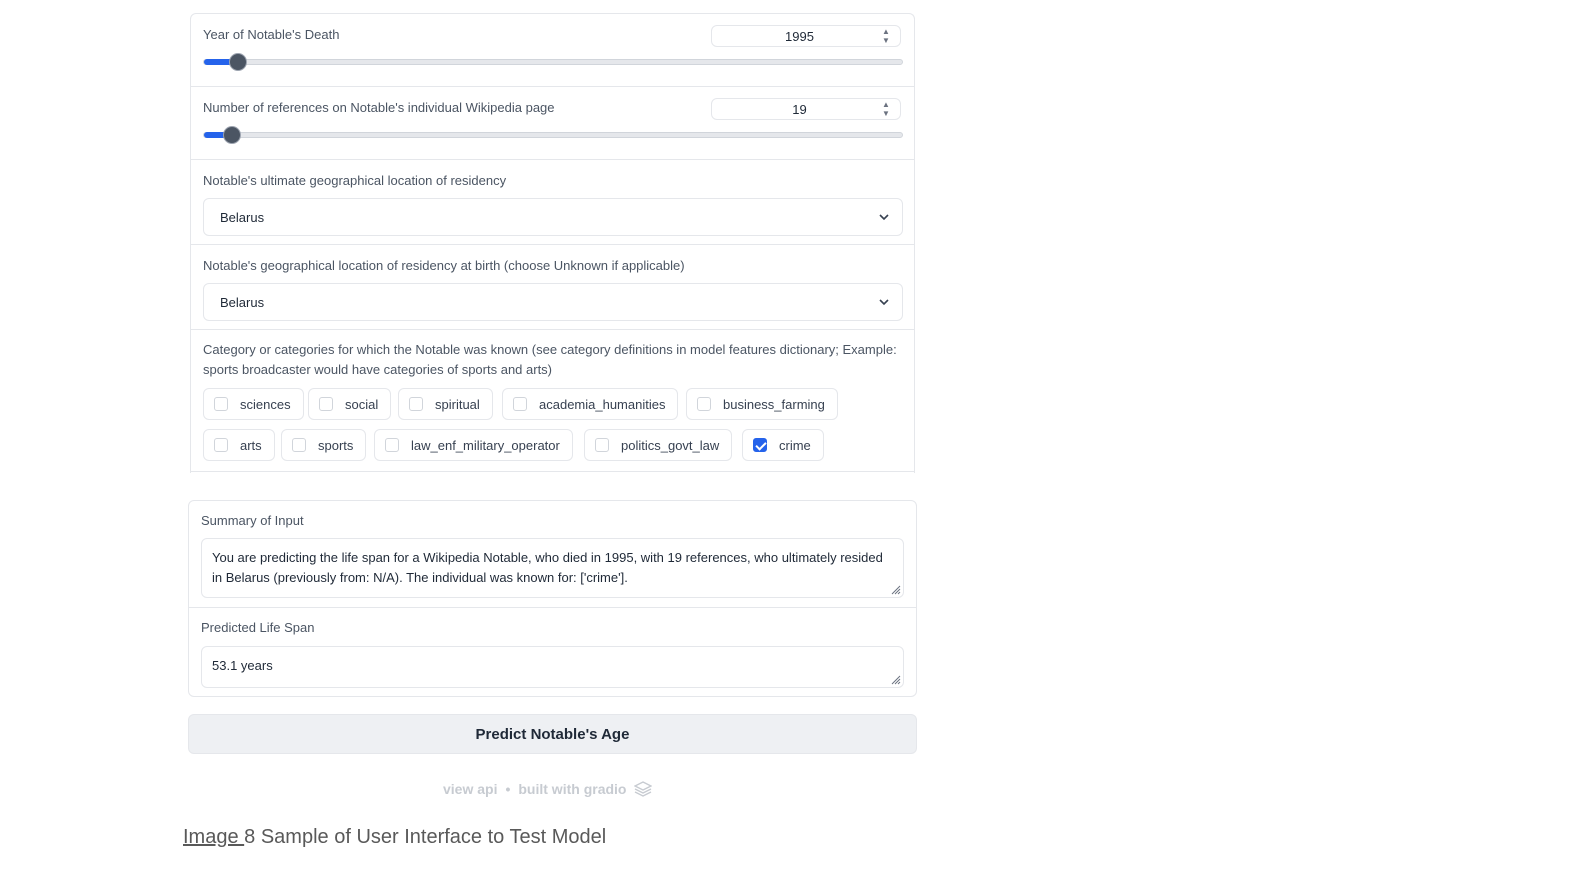 Image resolution: width=1585 pixels, height=880 pixels. I want to click on footer: view api • built with gradio, so click(548, 789).